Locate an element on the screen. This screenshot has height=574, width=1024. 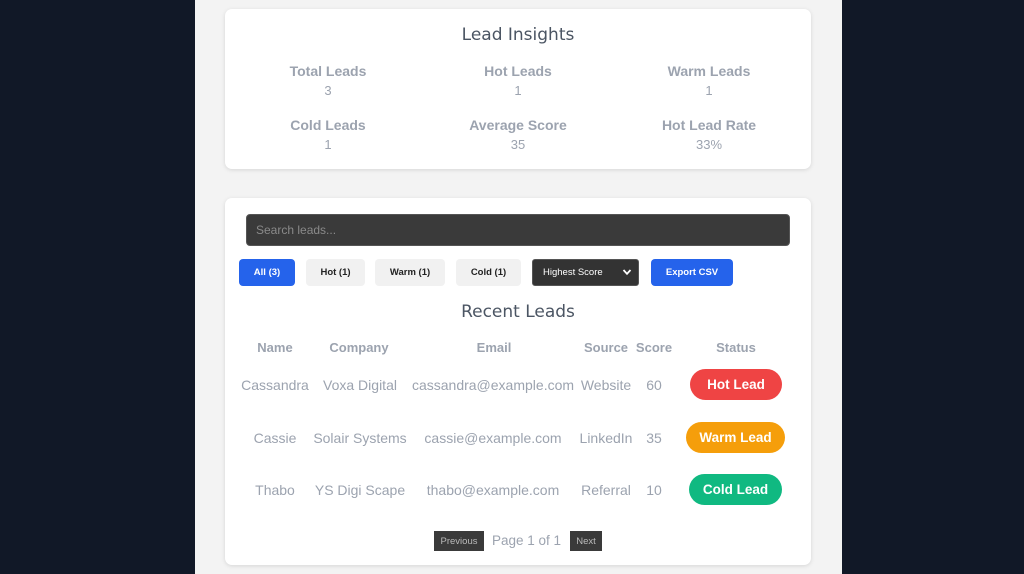
stat-label: Total Leads is located at coordinates (328, 71).